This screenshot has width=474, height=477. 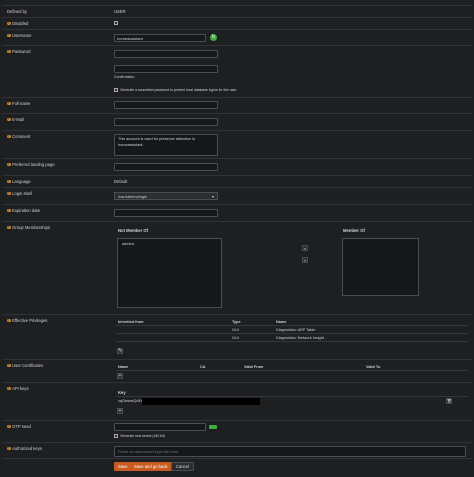 What do you see at coordinates (31, 164) in the screenshot?
I see `landing-page-label: i Preferred landing page` at bounding box center [31, 164].